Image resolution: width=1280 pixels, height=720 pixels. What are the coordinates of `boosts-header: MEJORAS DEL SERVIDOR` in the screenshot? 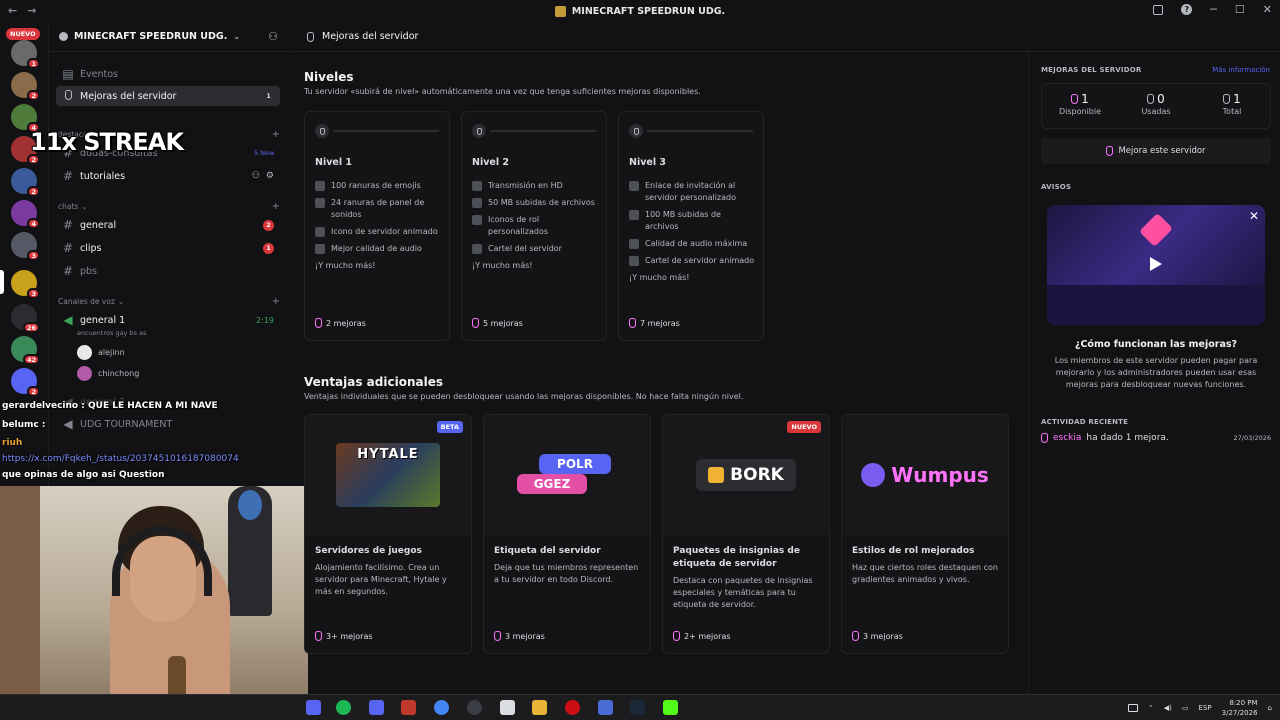 It's located at (1091, 70).